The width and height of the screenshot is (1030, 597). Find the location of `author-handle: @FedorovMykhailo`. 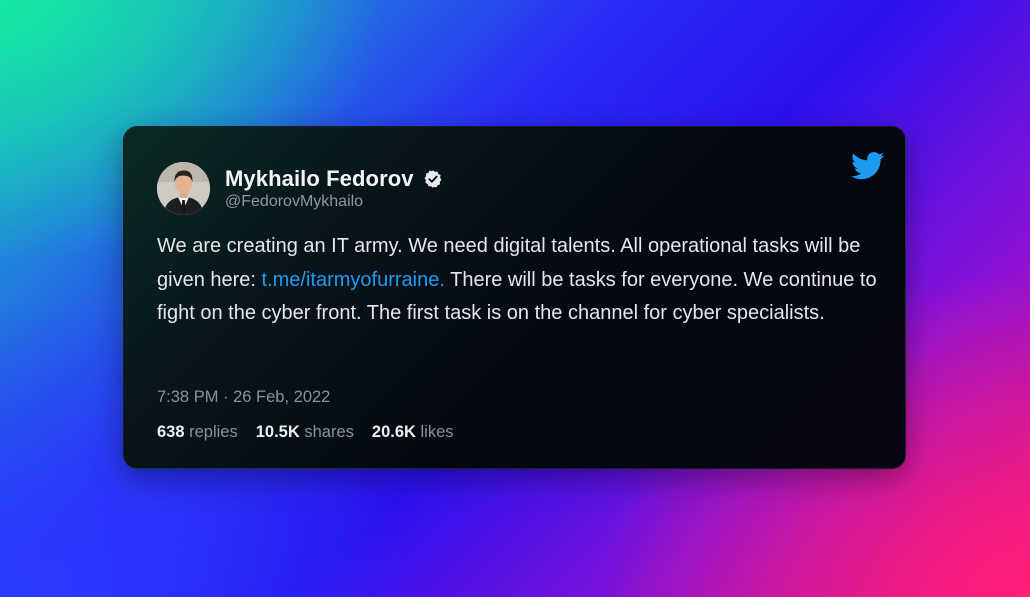

author-handle: @FedorovMykhailo is located at coordinates (294, 202).